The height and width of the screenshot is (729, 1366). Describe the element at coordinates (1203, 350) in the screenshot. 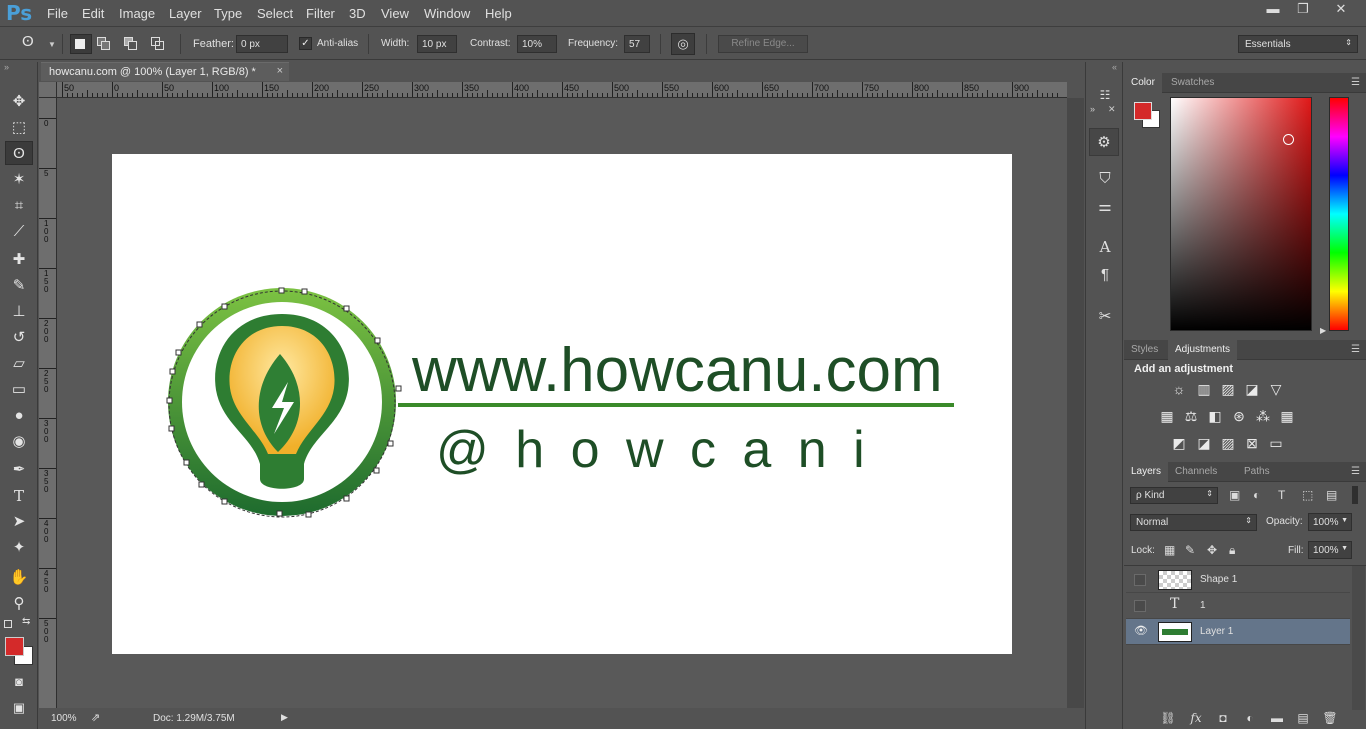

I see `tab-adjustments: Adjustments` at that location.